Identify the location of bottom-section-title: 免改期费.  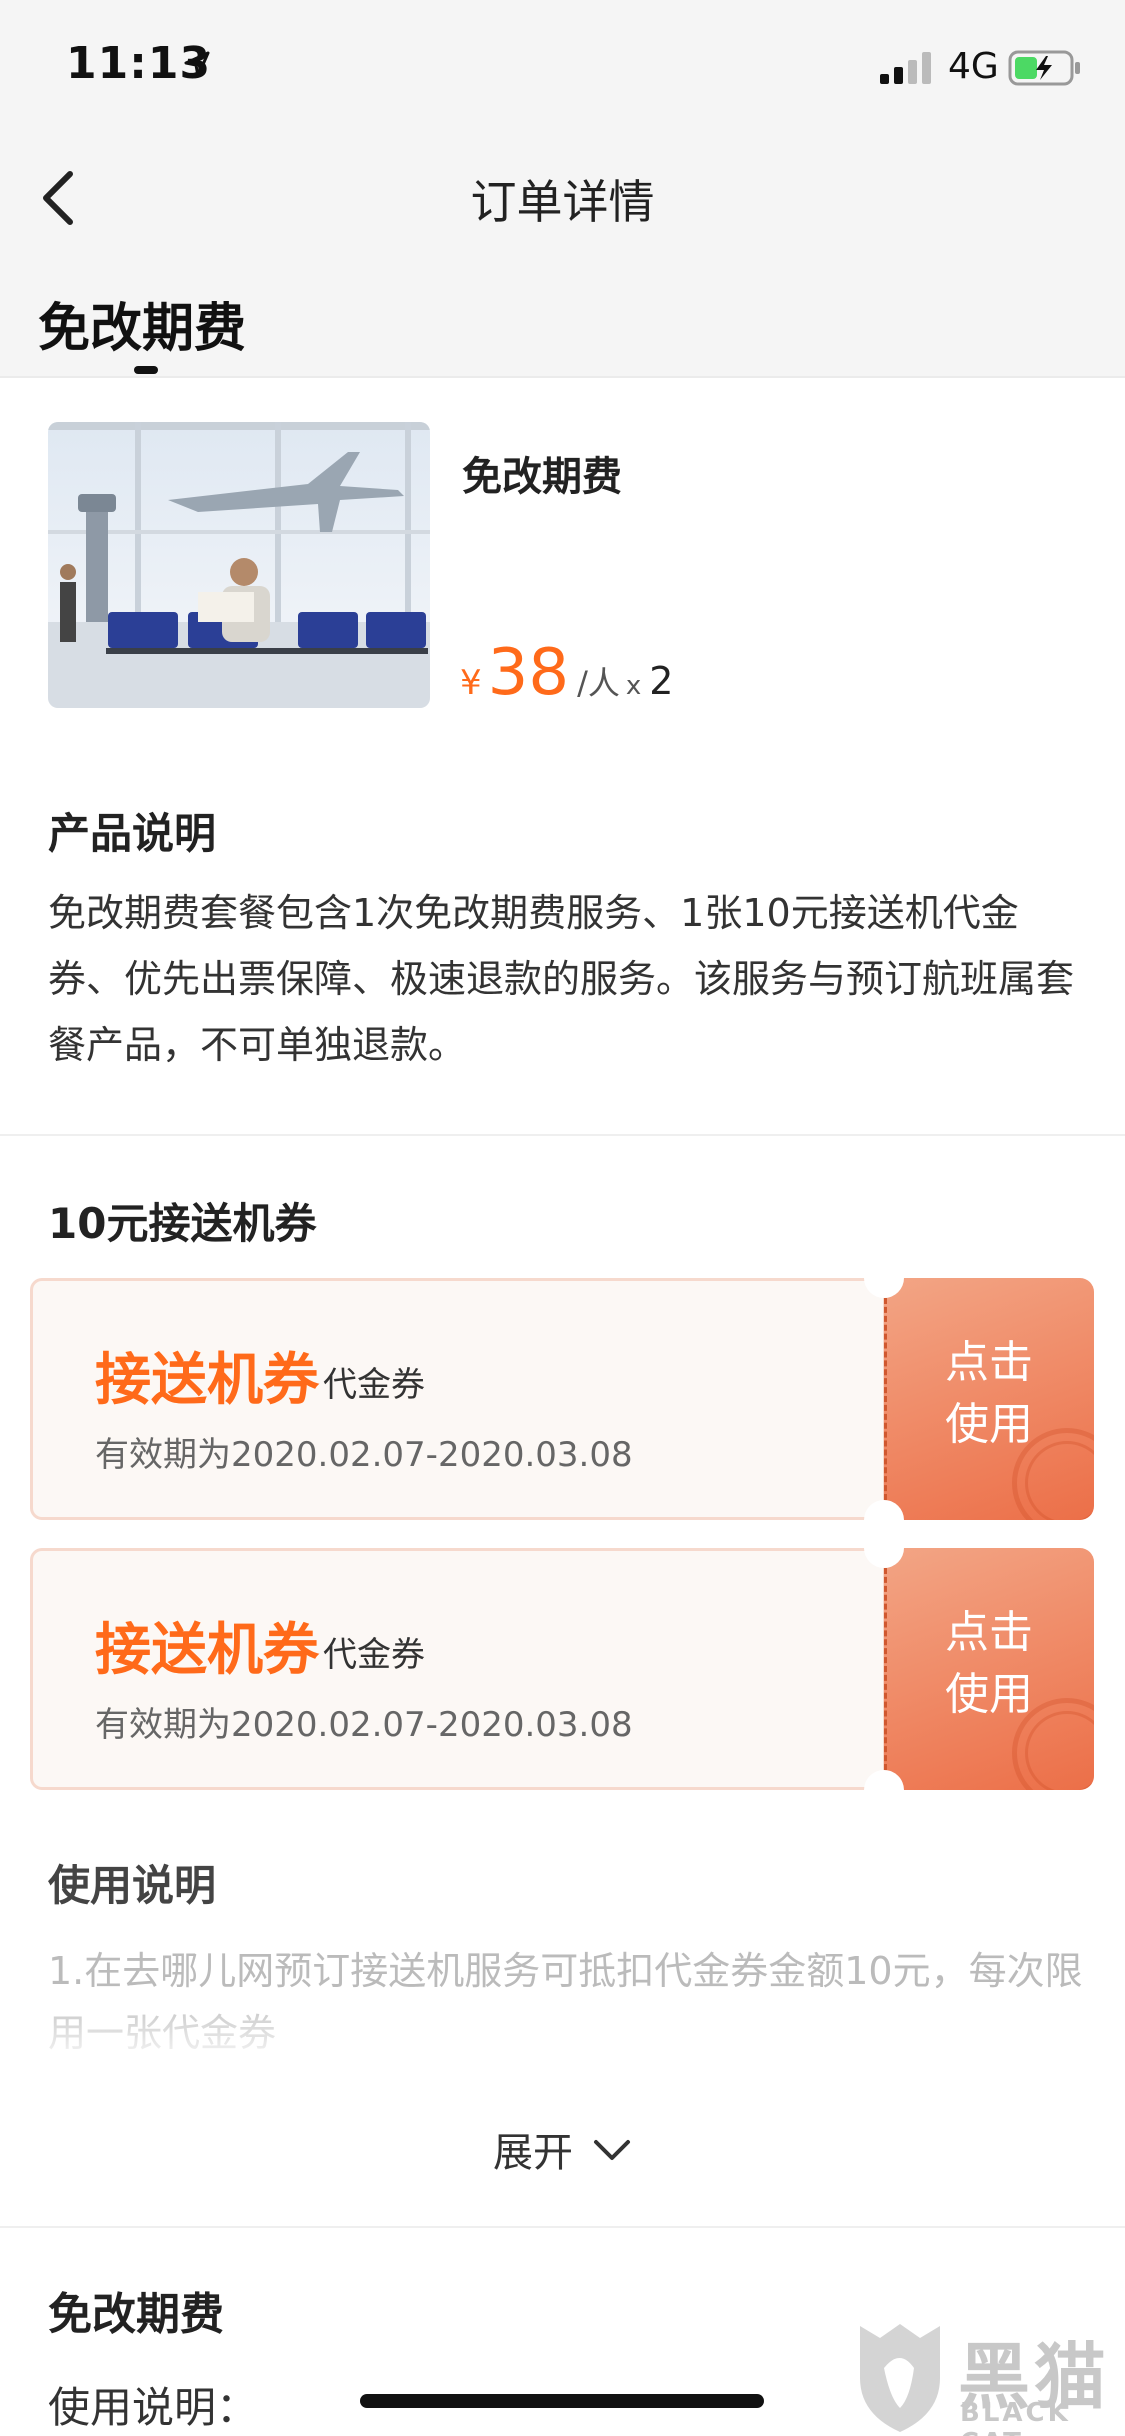
(136, 2314).